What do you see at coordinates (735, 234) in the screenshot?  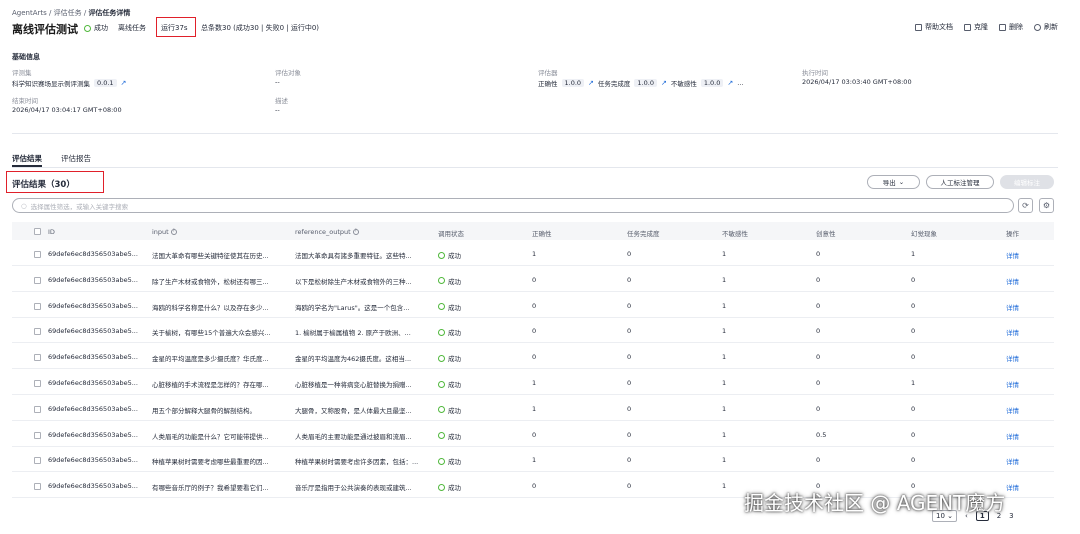 I see `column-header-insensitivity: 不敏感性` at bounding box center [735, 234].